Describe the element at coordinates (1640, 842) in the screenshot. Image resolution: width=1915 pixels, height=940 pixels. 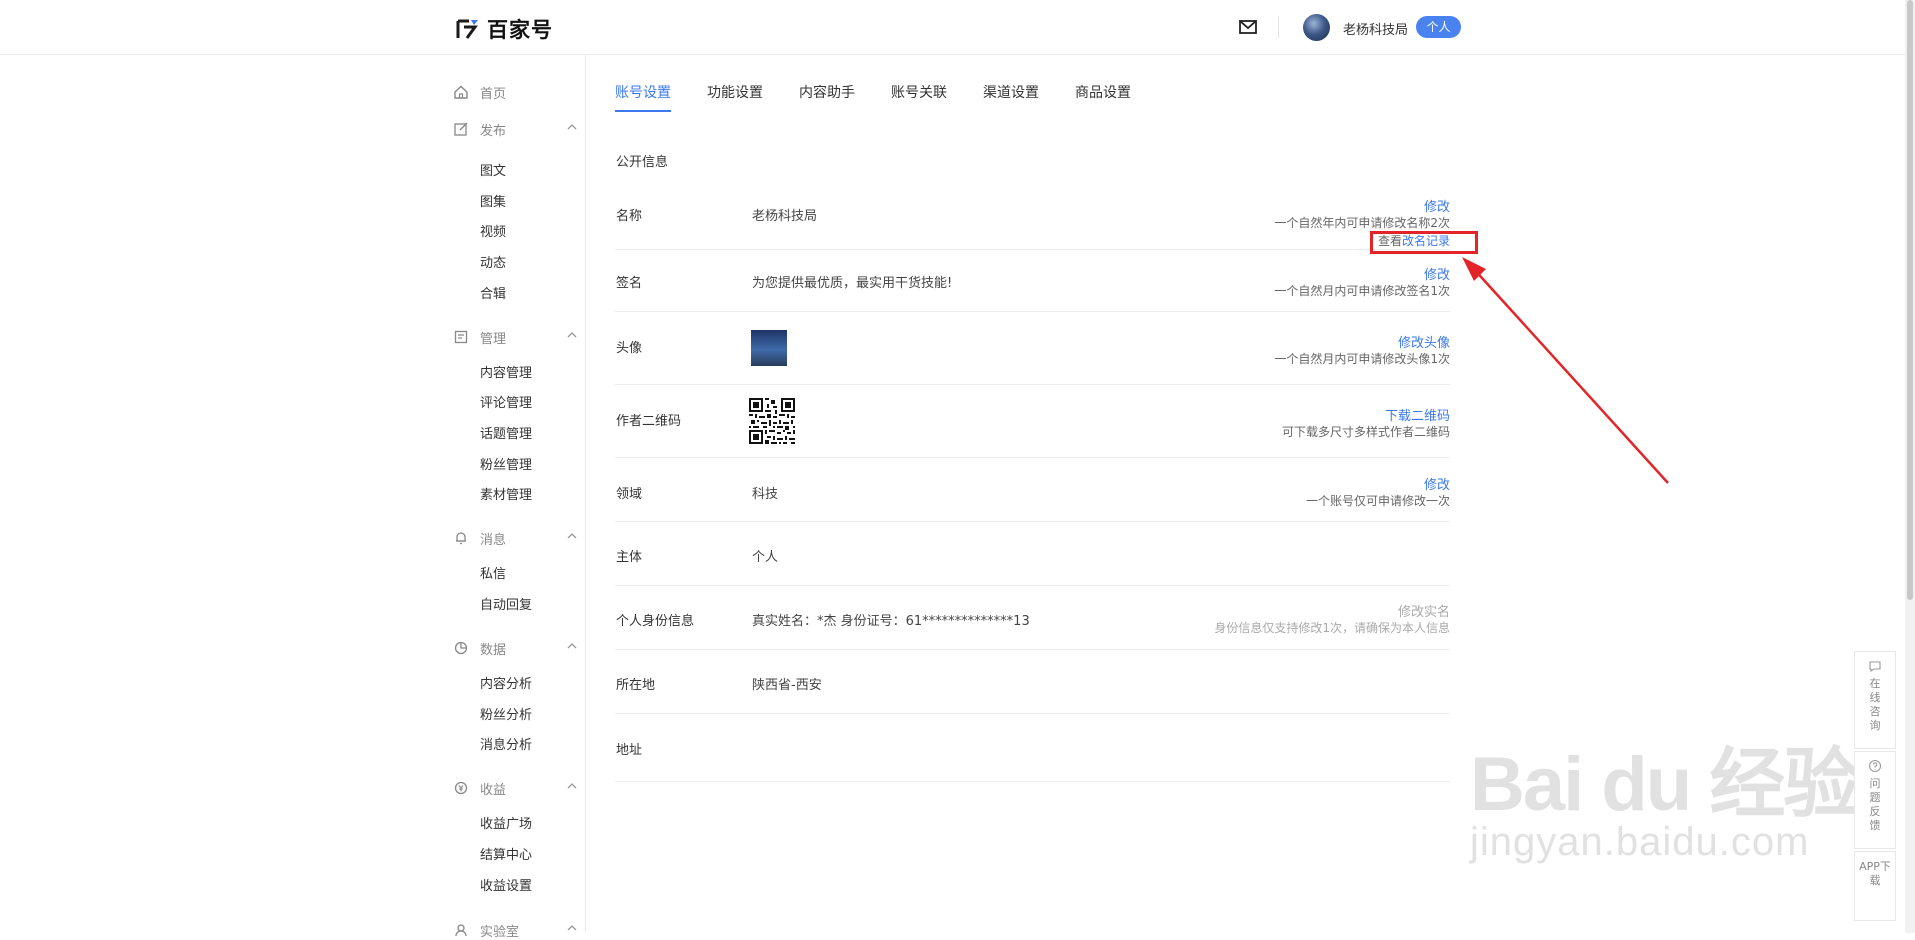
I see `watermark-url: jingyan.baidu.com` at that location.